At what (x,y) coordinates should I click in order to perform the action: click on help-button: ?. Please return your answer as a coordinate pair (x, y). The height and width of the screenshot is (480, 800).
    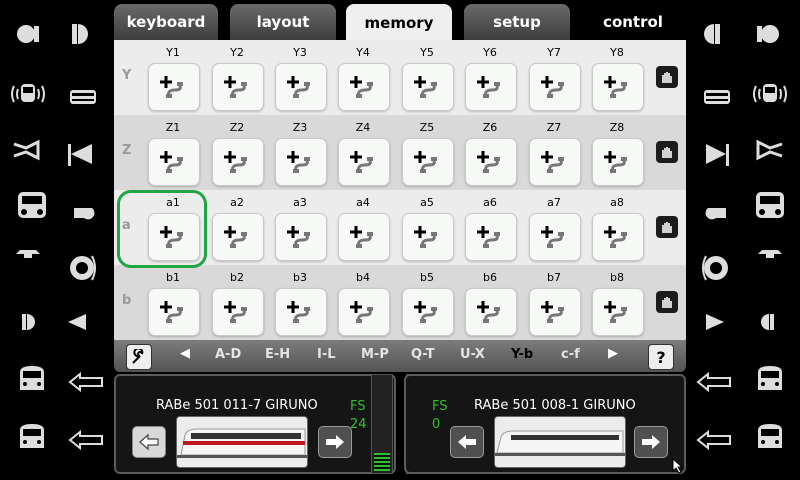
    Looking at the image, I should click on (661, 357).